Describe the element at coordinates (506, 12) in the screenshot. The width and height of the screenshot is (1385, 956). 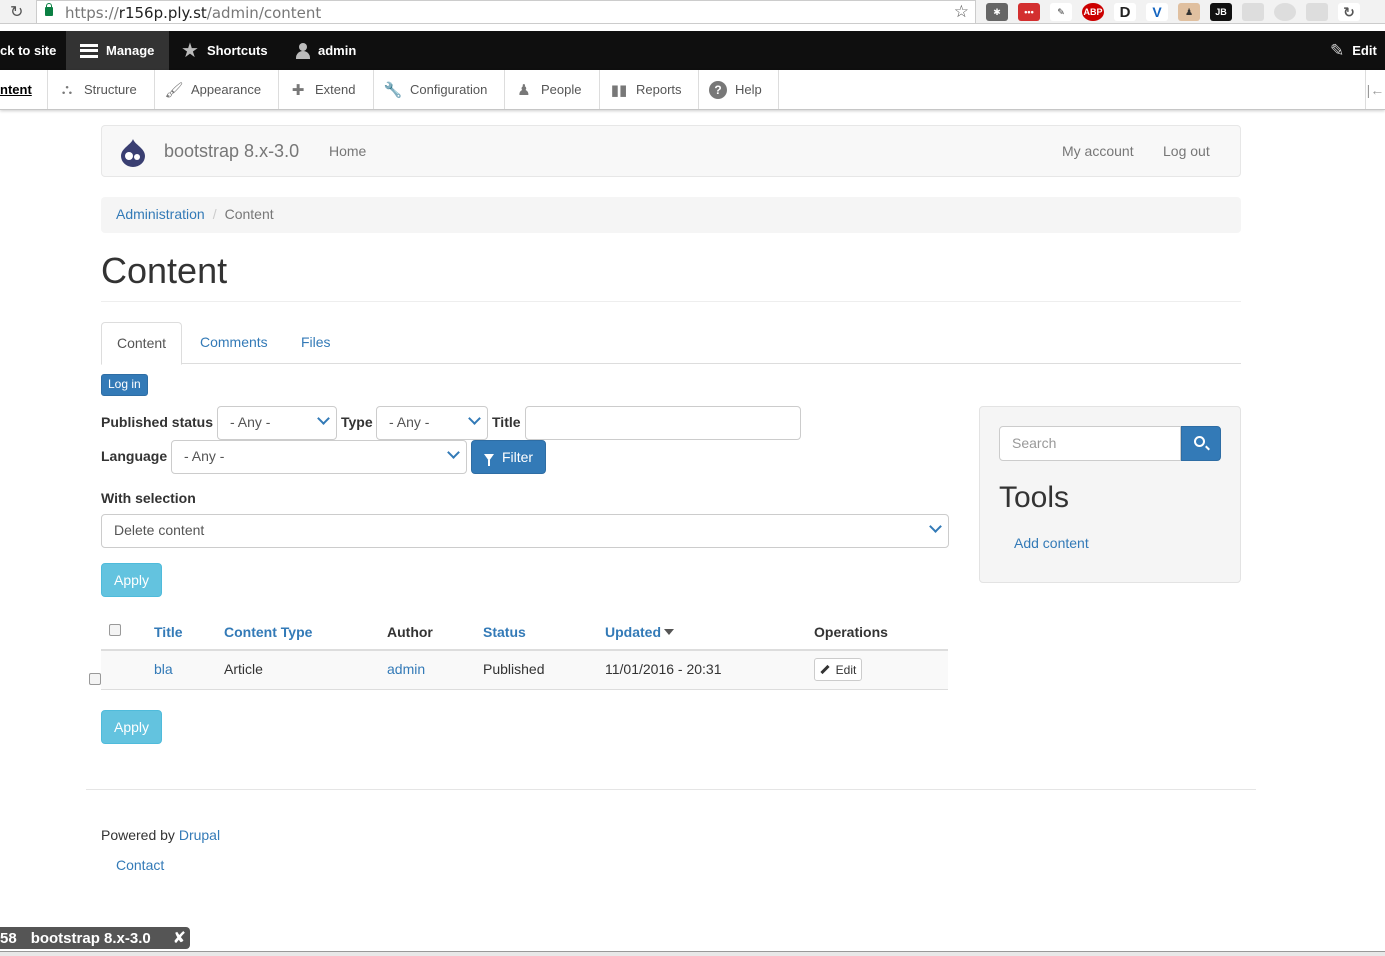
I see `address-bar: https://r156p.ply.st/admin/content ☆` at that location.